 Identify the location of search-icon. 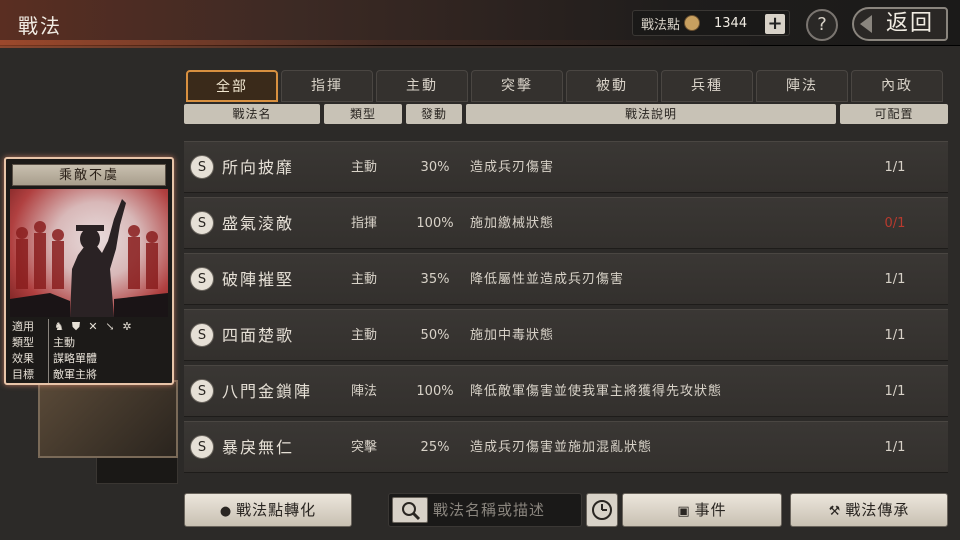
(411, 511).